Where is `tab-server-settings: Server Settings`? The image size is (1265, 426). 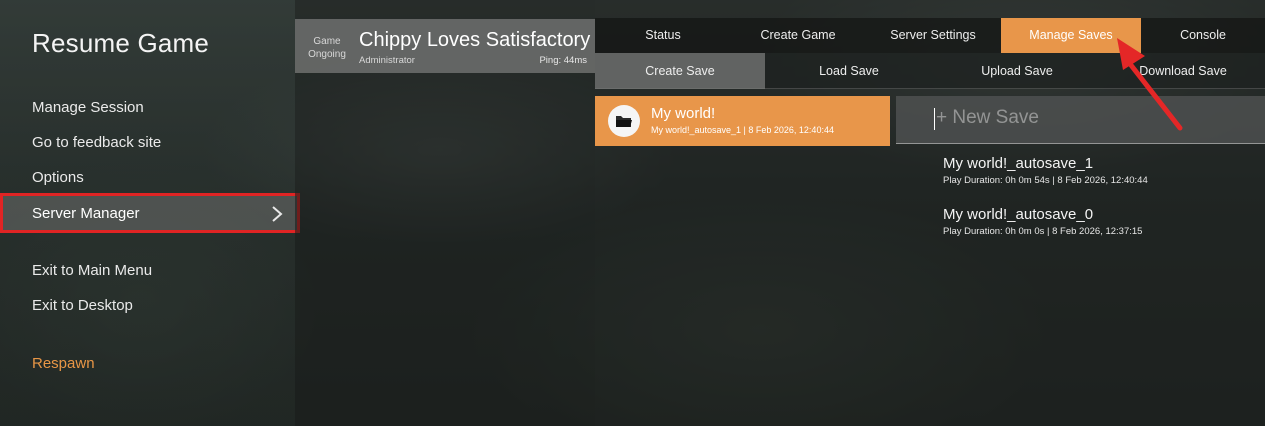
tab-server-settings: Server Settings is located at coordinates (933, 35).